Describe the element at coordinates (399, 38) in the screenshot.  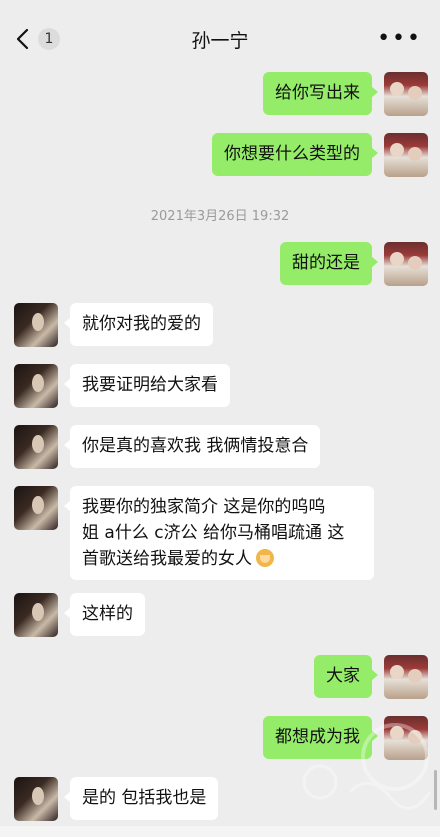
I see `more-options-icon: •••` at that location.